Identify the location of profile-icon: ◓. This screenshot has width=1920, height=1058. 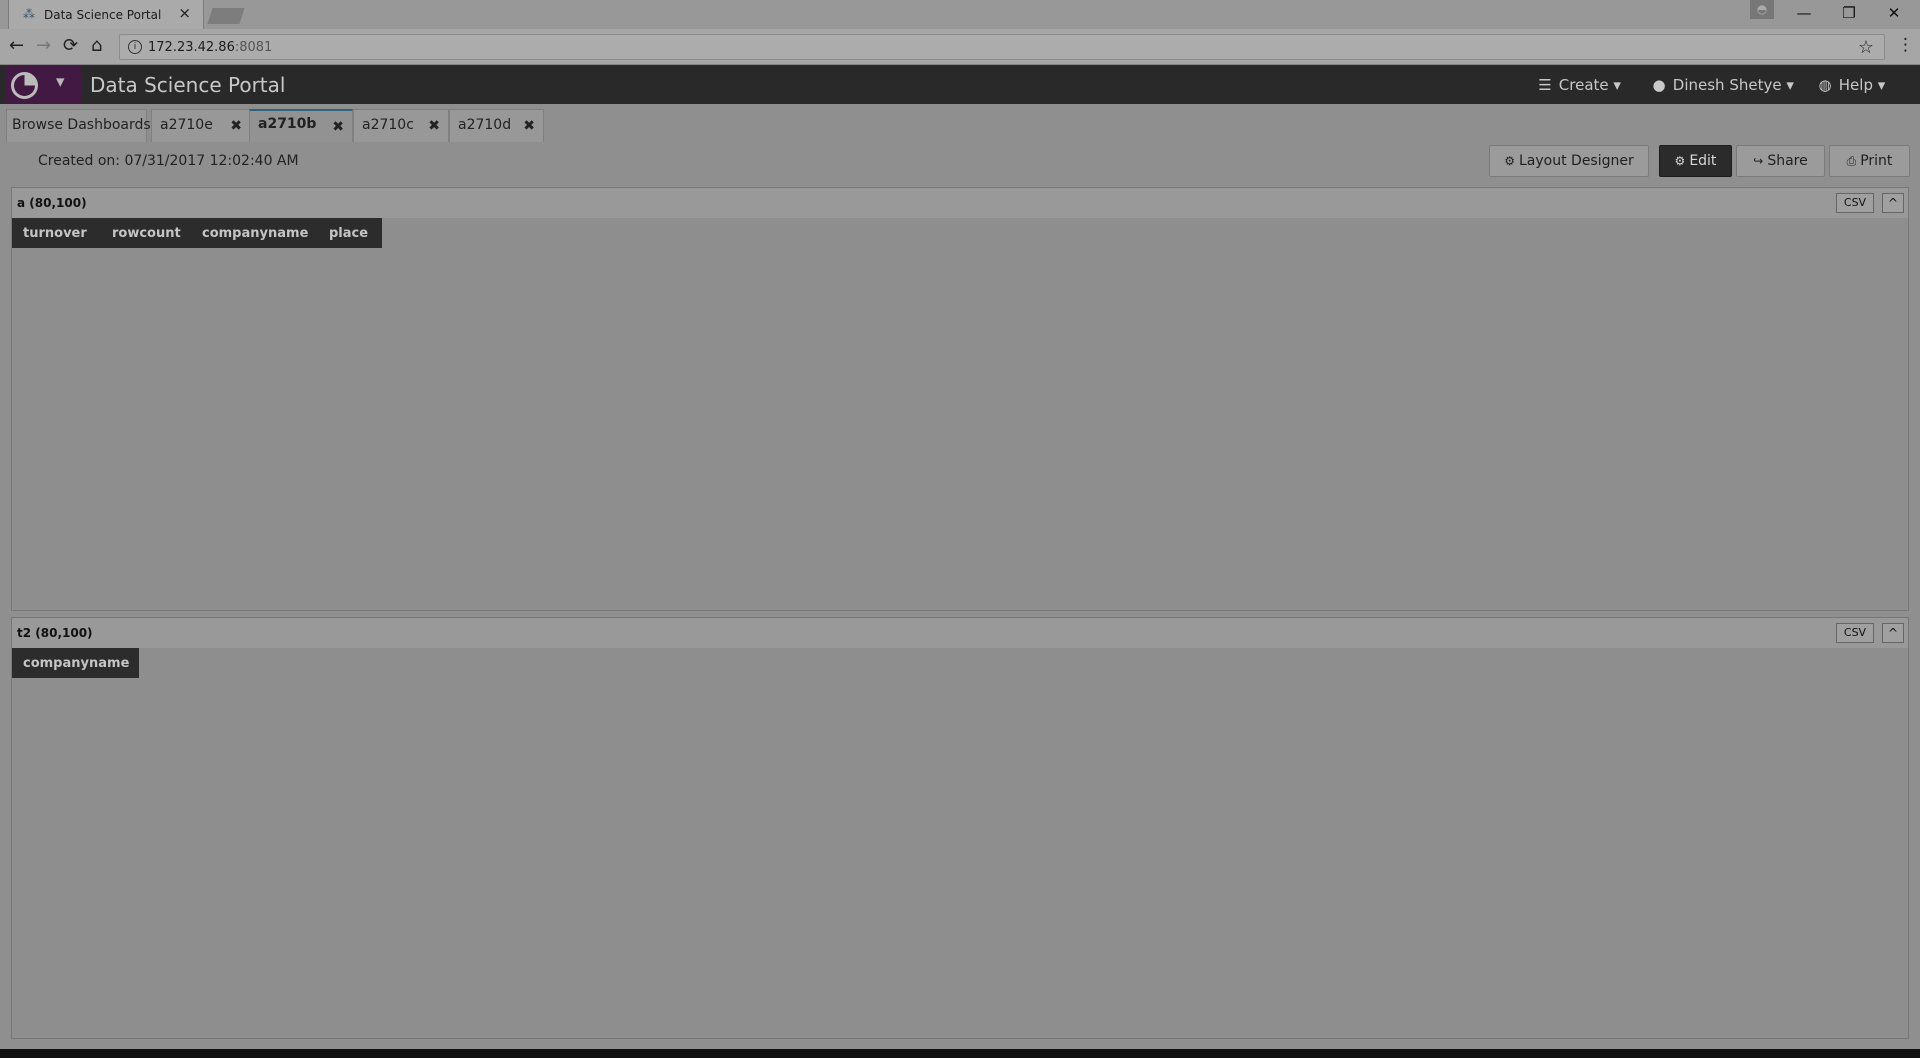
(1762, 9).